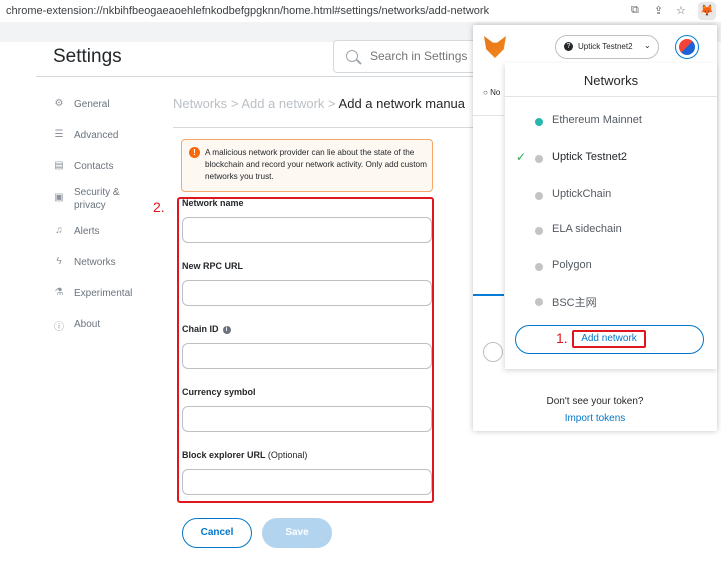 This screenshot has width=721, height=566. I want to click on bookmark-star-icon: ☆, so click(681, 10).